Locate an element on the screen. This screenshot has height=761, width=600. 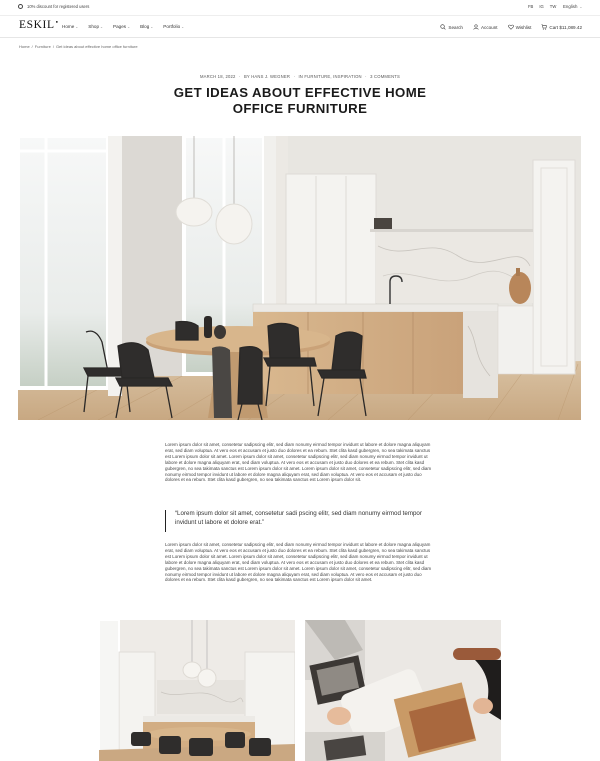
menu-item-shop: Shop ⌄ is located at coordinates (95, 26).